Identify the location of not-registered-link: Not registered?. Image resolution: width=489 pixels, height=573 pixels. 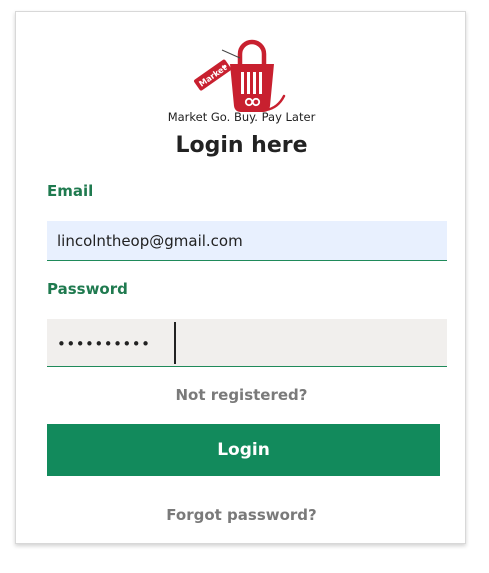
(241, 395).